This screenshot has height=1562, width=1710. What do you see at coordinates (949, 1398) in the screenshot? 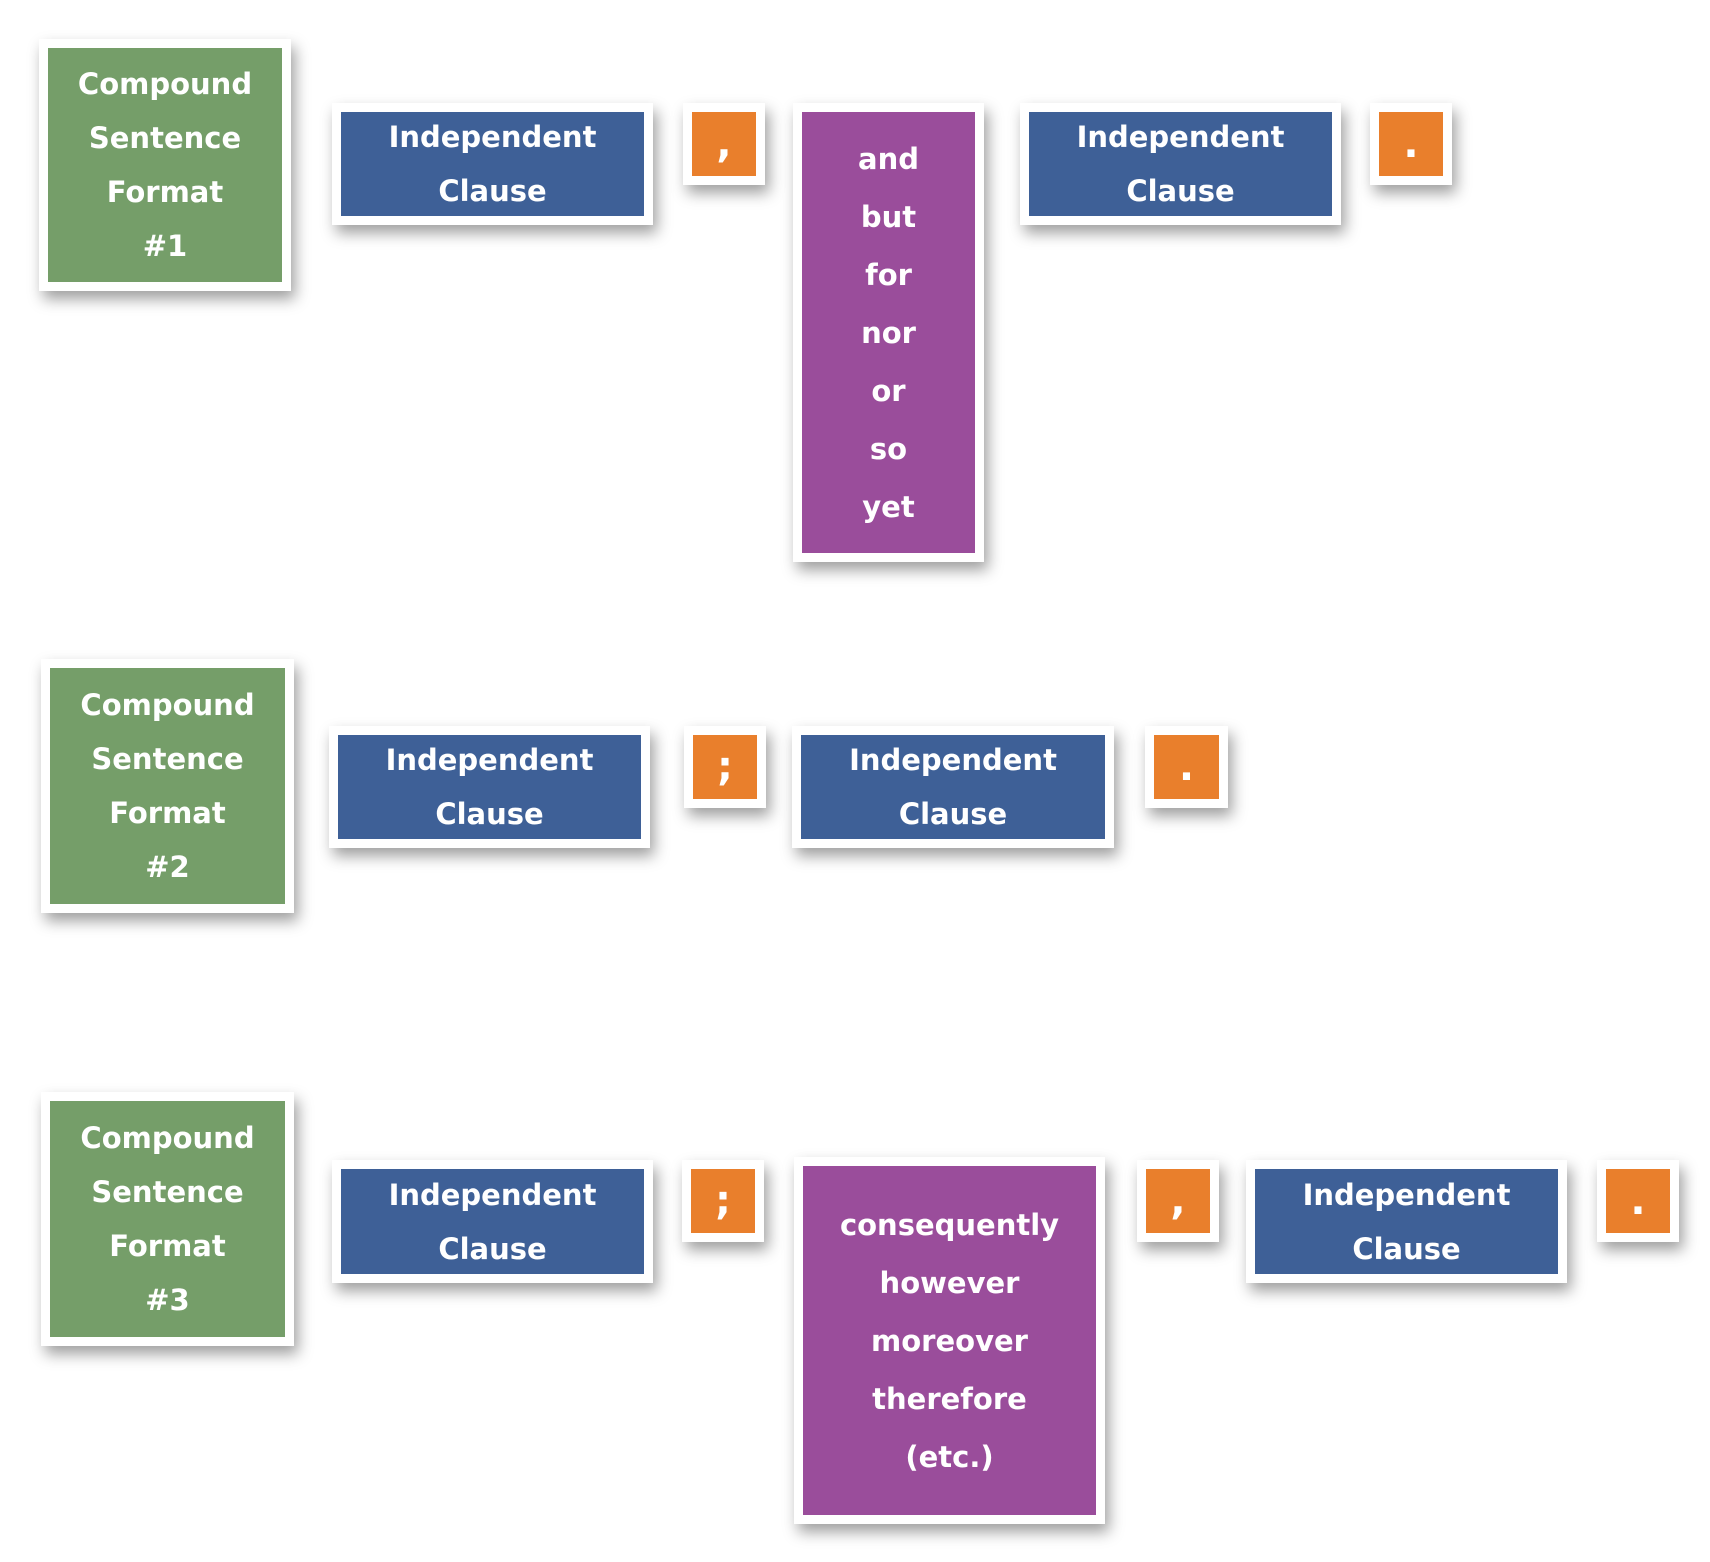
I see `conjunctive-adverb: therefore` at bounding box center [949, 1398].